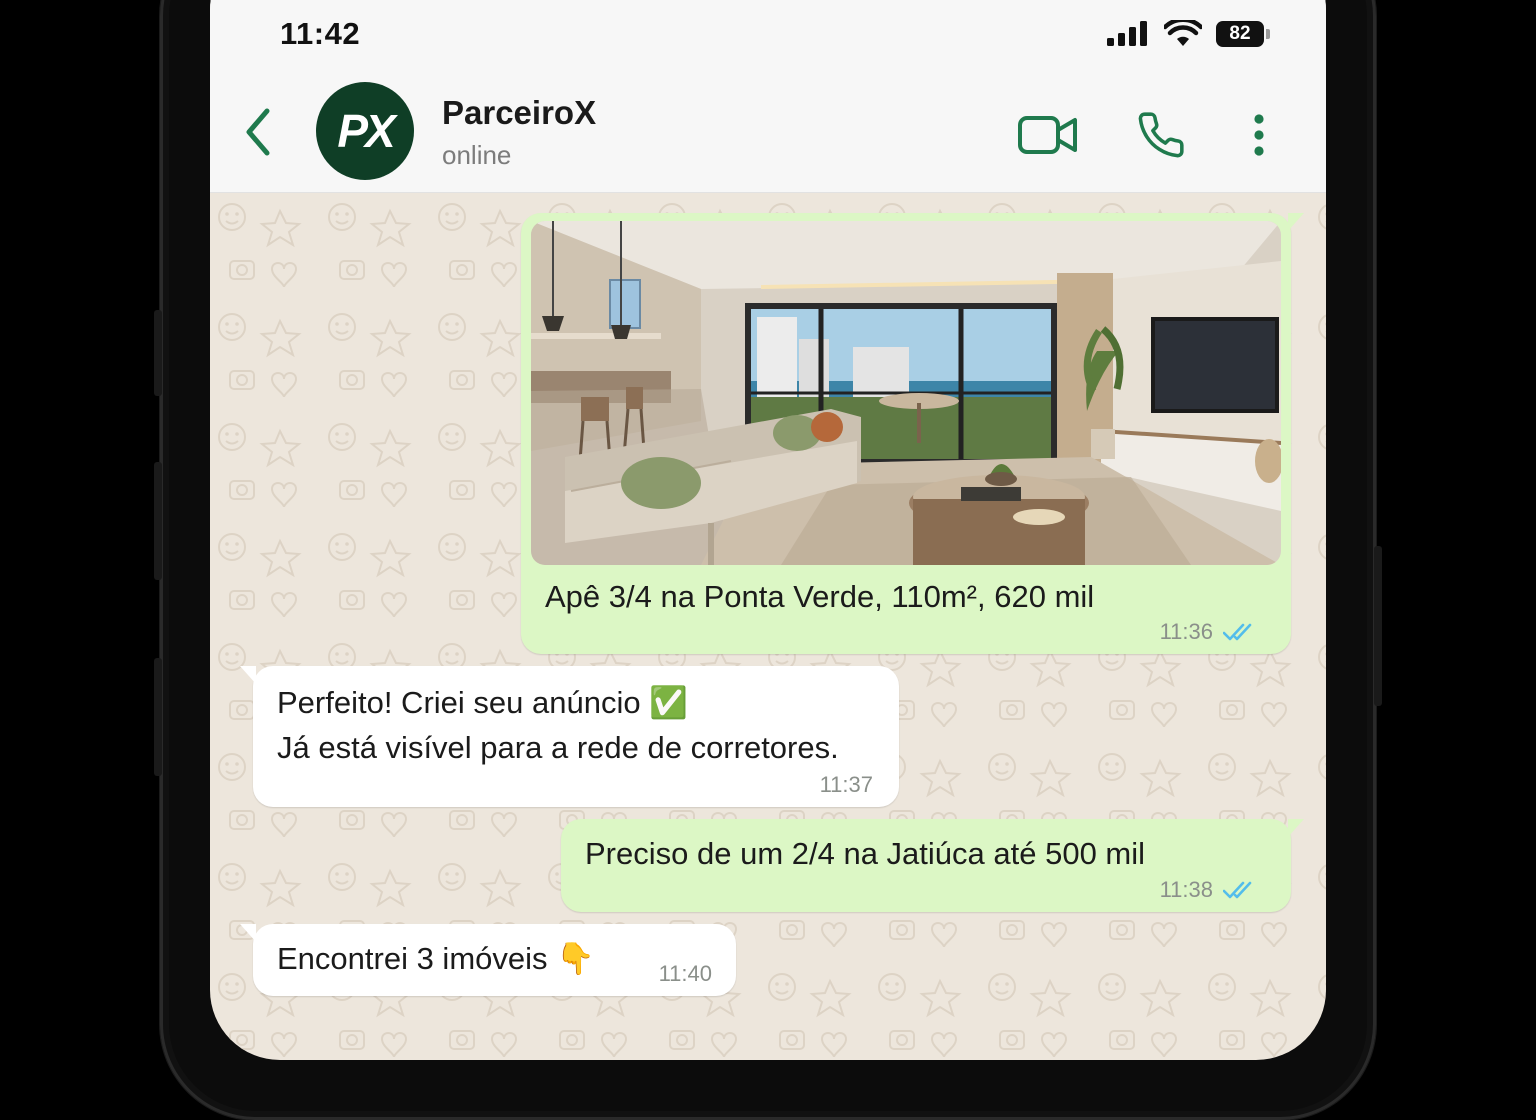  I want to click on battery-icon: 82, so click(1243, 34).